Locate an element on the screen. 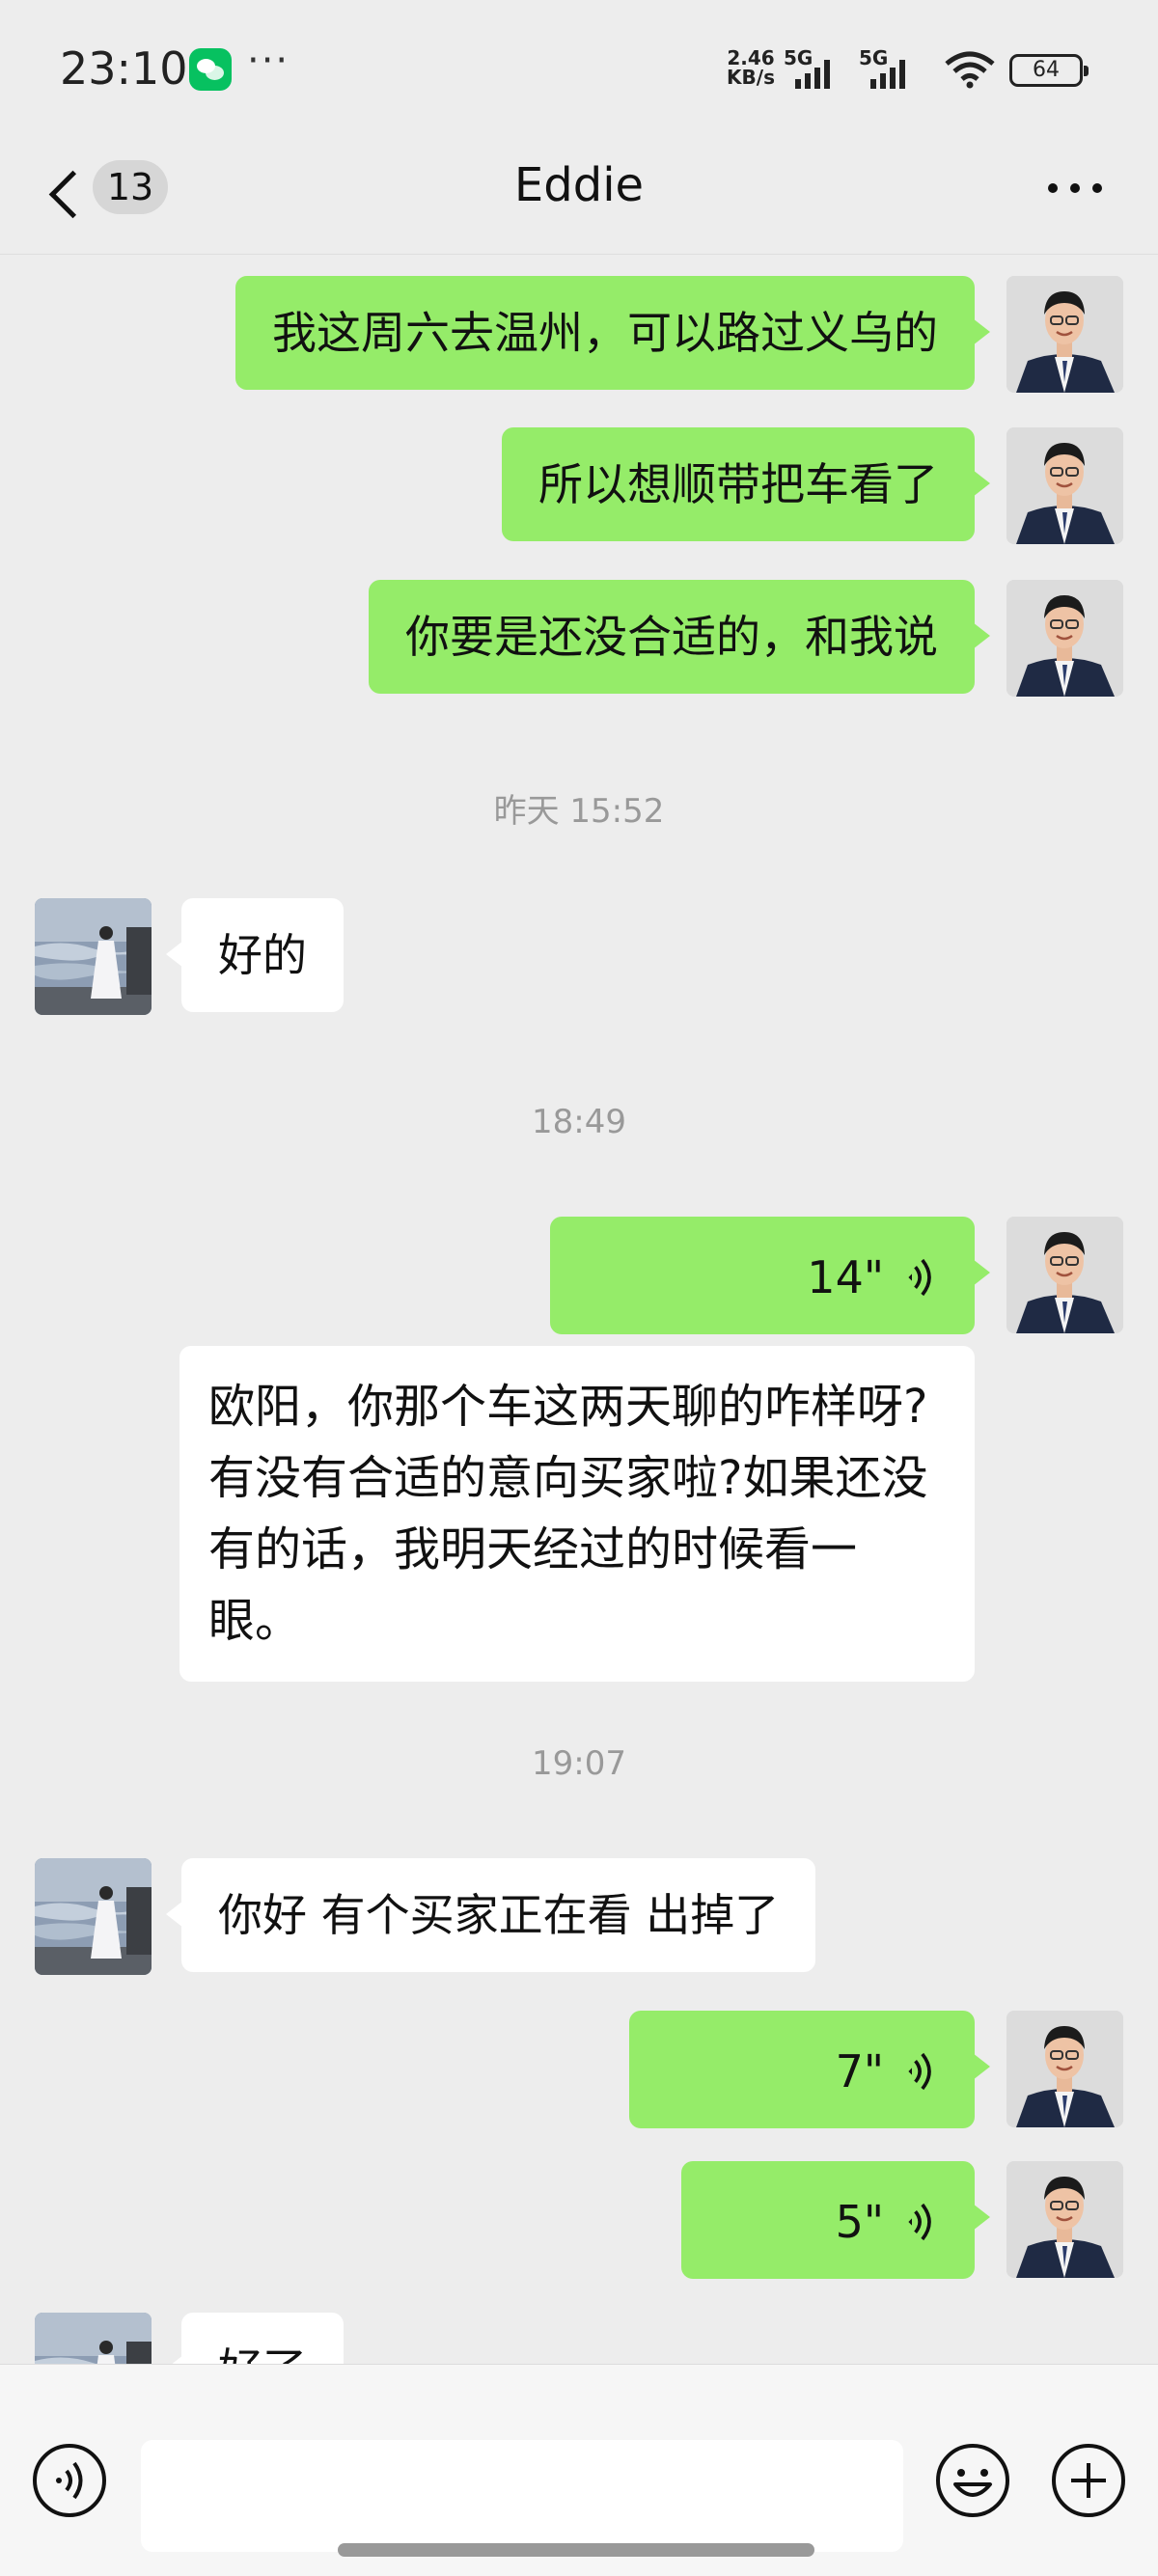  emoji-icon is located at coordinates (972, 2480).